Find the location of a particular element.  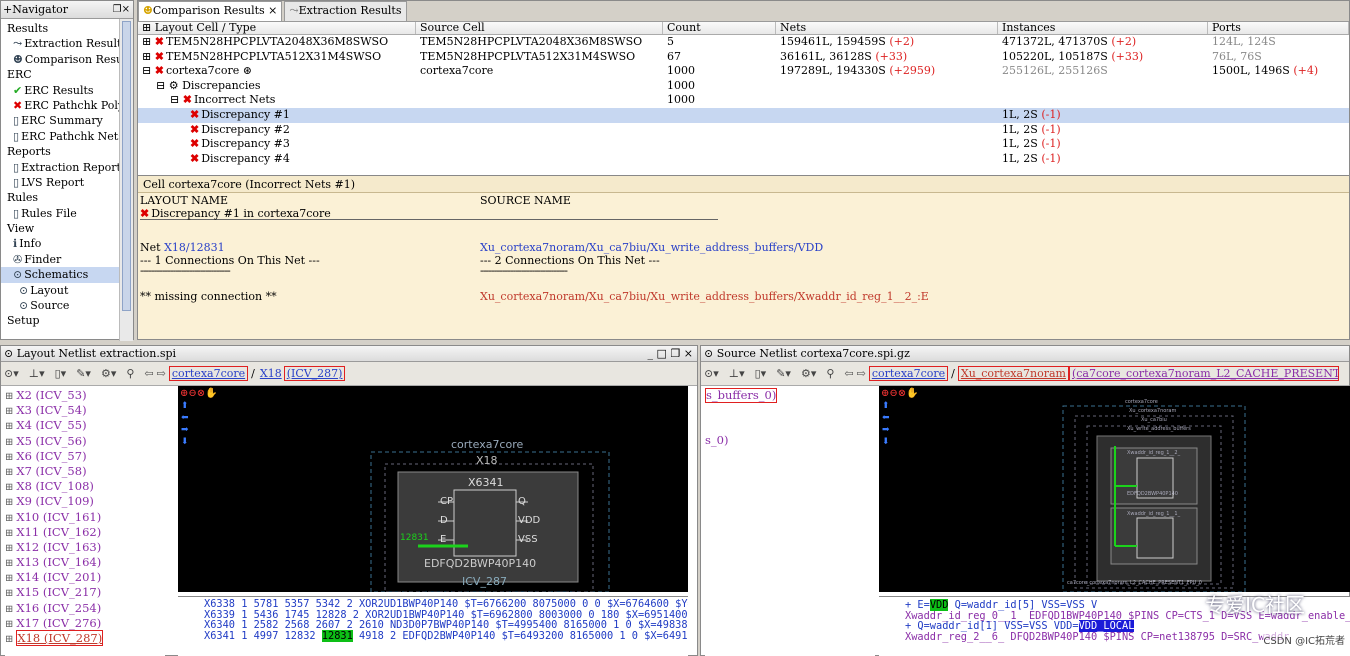

hierarchy-icon: ⊥▾ is located at coordinates (737, 373).